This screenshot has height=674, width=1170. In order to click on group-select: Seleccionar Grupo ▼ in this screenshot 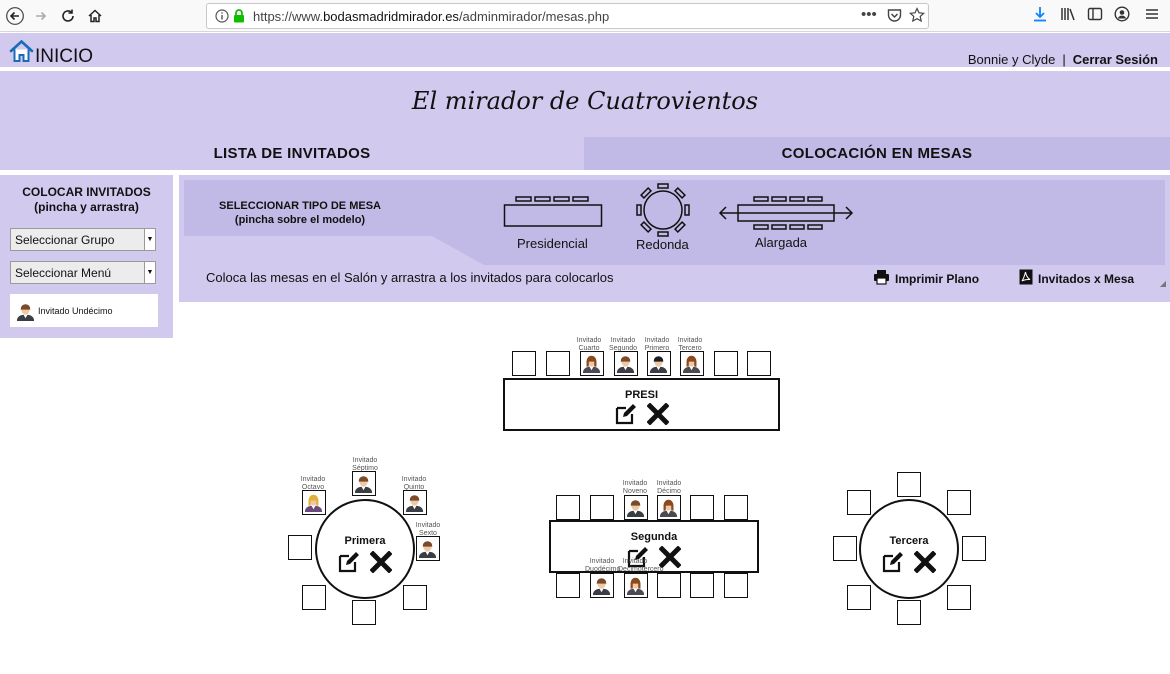, I will do `click(83, 239)`.